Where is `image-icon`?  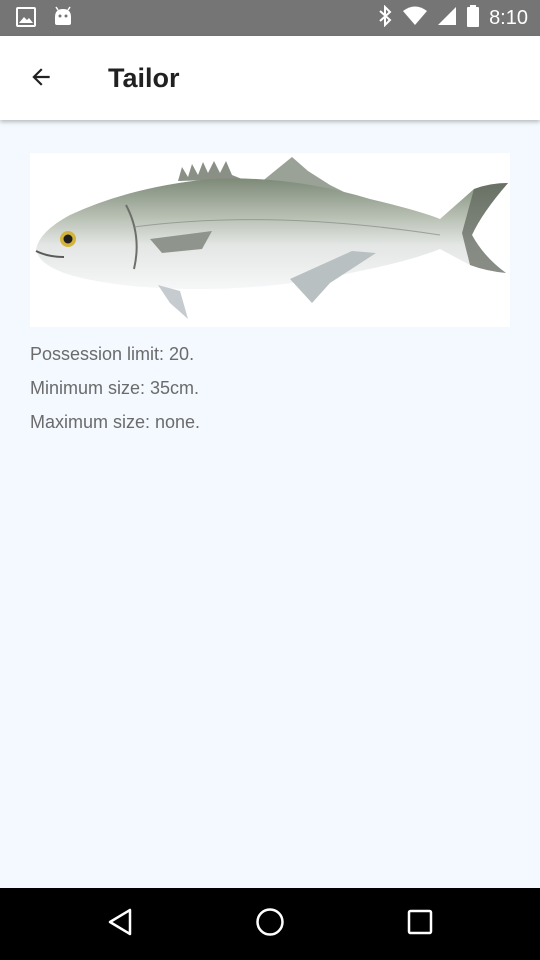 image-icon is located at coordinates (26, 19).